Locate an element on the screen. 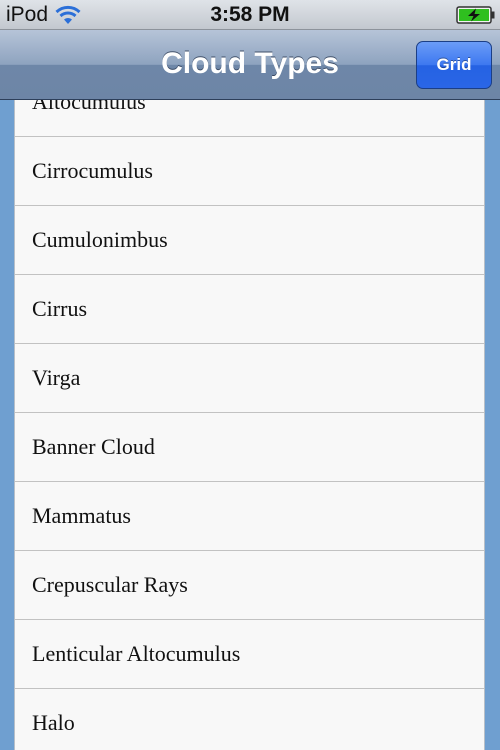 This screenshot has height=750, width=500. list-item: Cumulonimbus is located at coordinates (249, 240).